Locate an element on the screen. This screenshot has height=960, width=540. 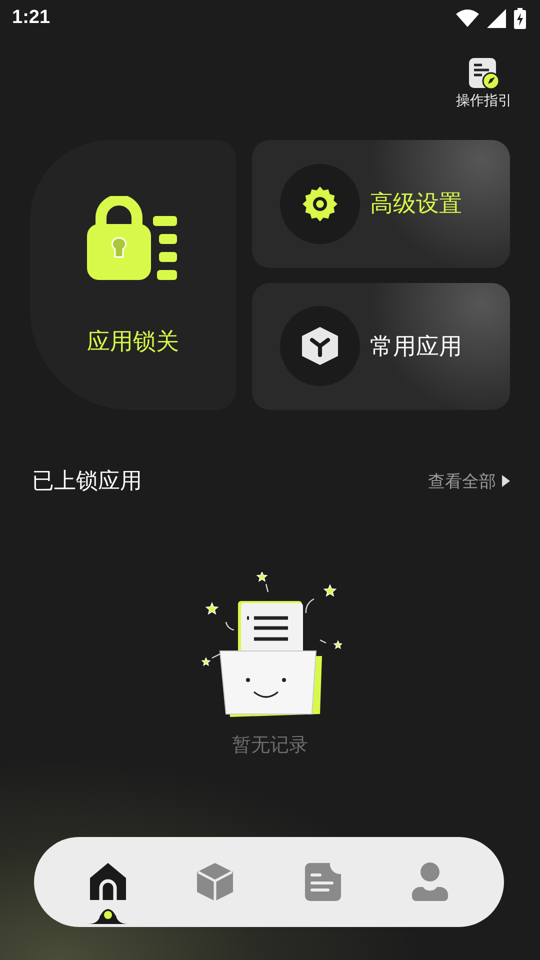
empty-message: 暂无记录 is located at coordinates (270, 745).